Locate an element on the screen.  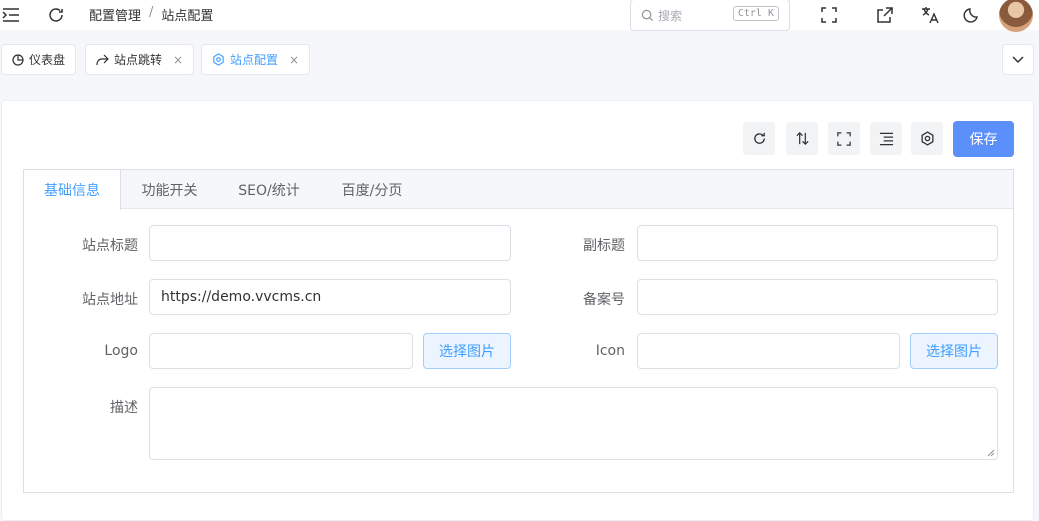
dashboard-icon is located at coordinates (18, 59).